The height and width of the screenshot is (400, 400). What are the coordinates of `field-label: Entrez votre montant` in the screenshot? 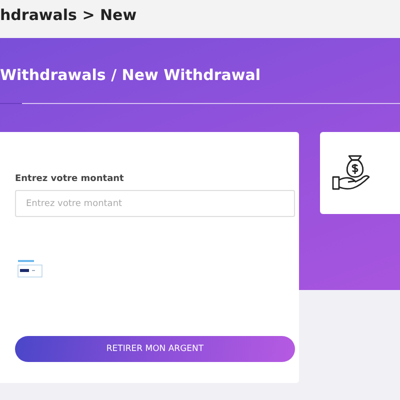 It's located at (69, 179).